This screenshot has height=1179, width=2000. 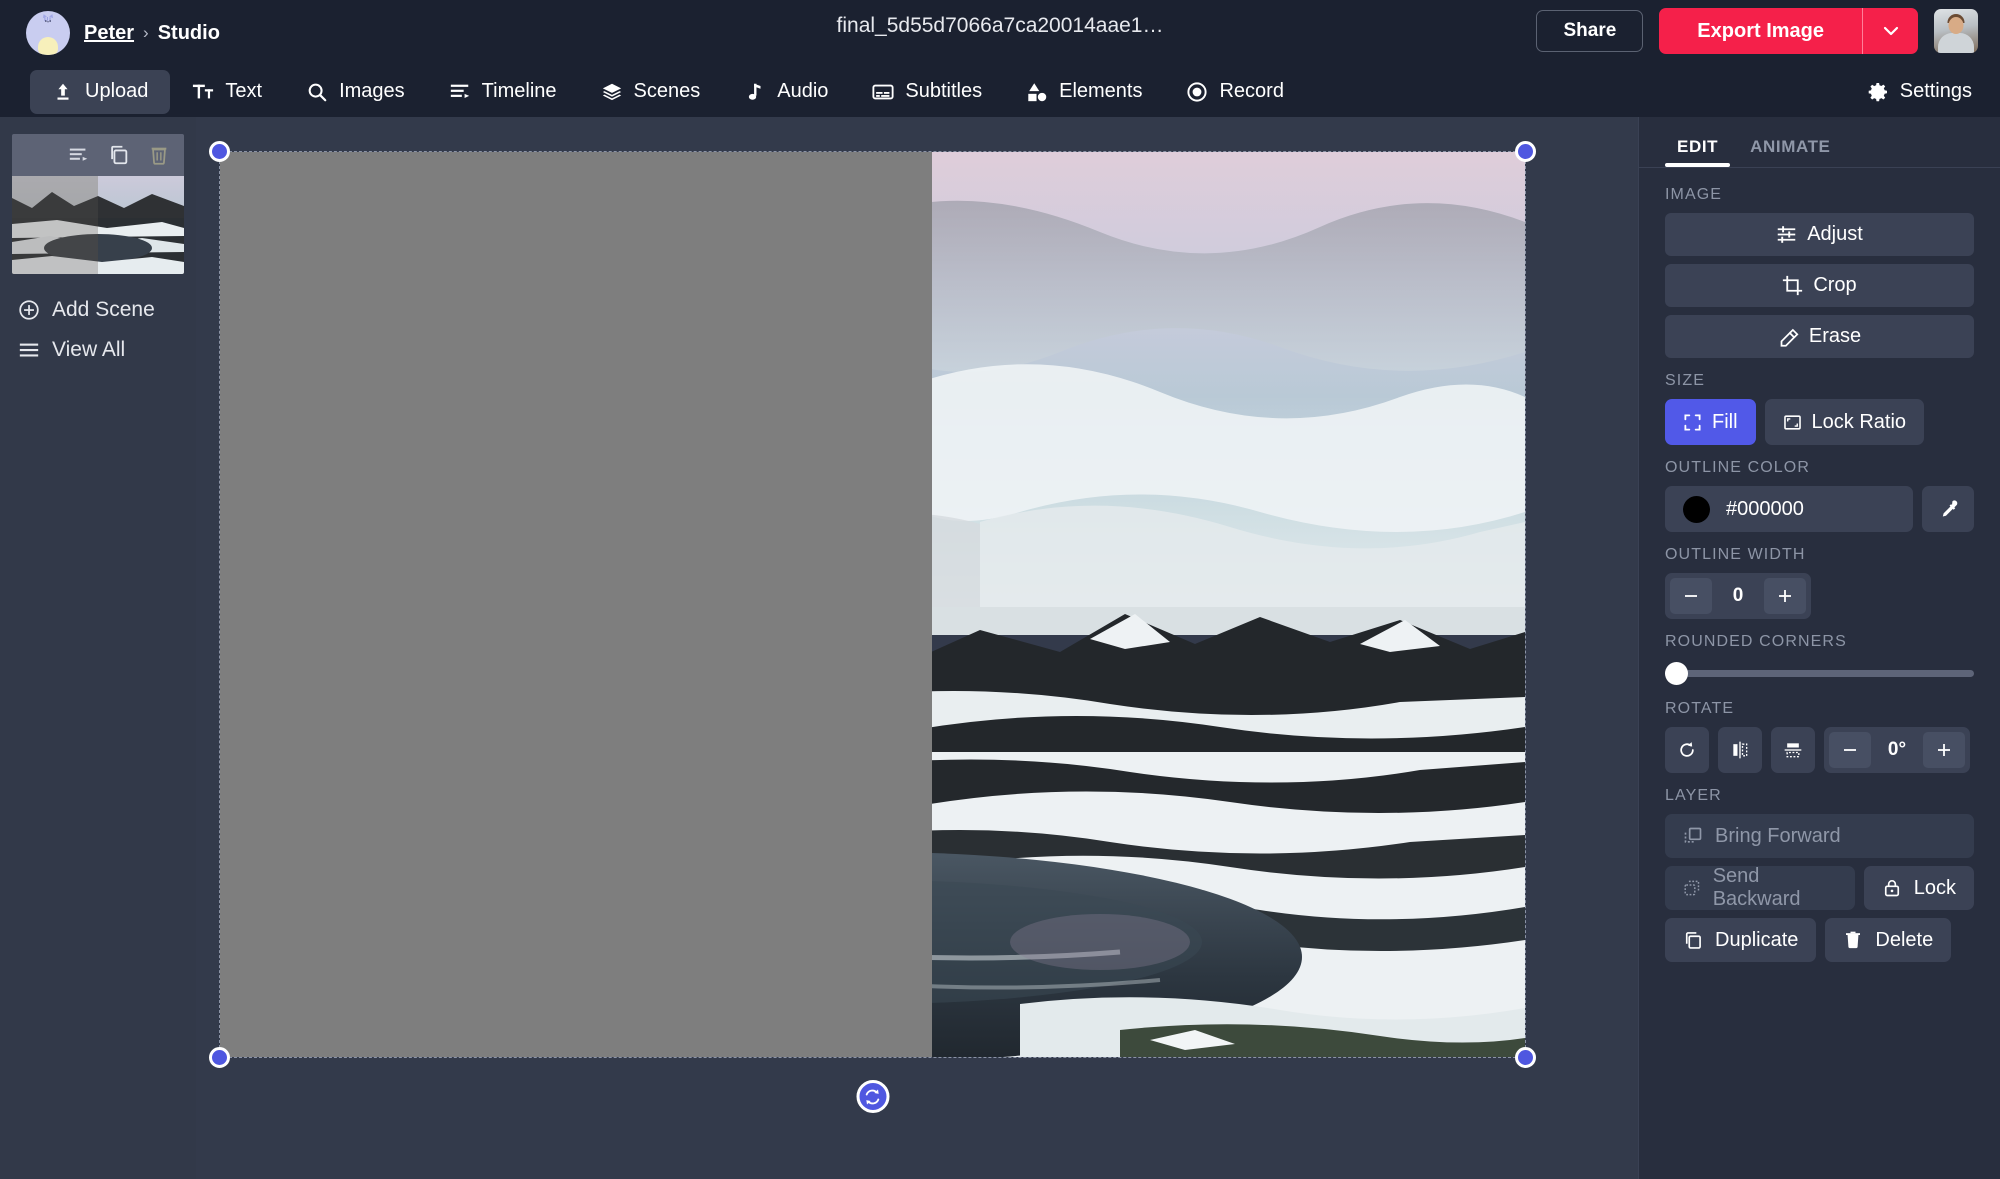 I want to click on delete-button: Delete, so click(x=1888, y=940).